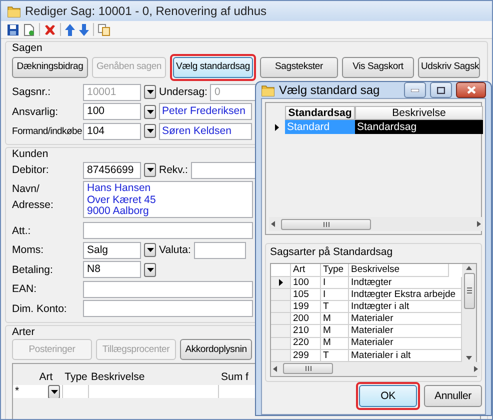 The height and width of the screenshot is (420, 493). What do you see at coordinates (453, 395) in the screenshot?
I see `button: Annuller` at bounding box center [453, 395].